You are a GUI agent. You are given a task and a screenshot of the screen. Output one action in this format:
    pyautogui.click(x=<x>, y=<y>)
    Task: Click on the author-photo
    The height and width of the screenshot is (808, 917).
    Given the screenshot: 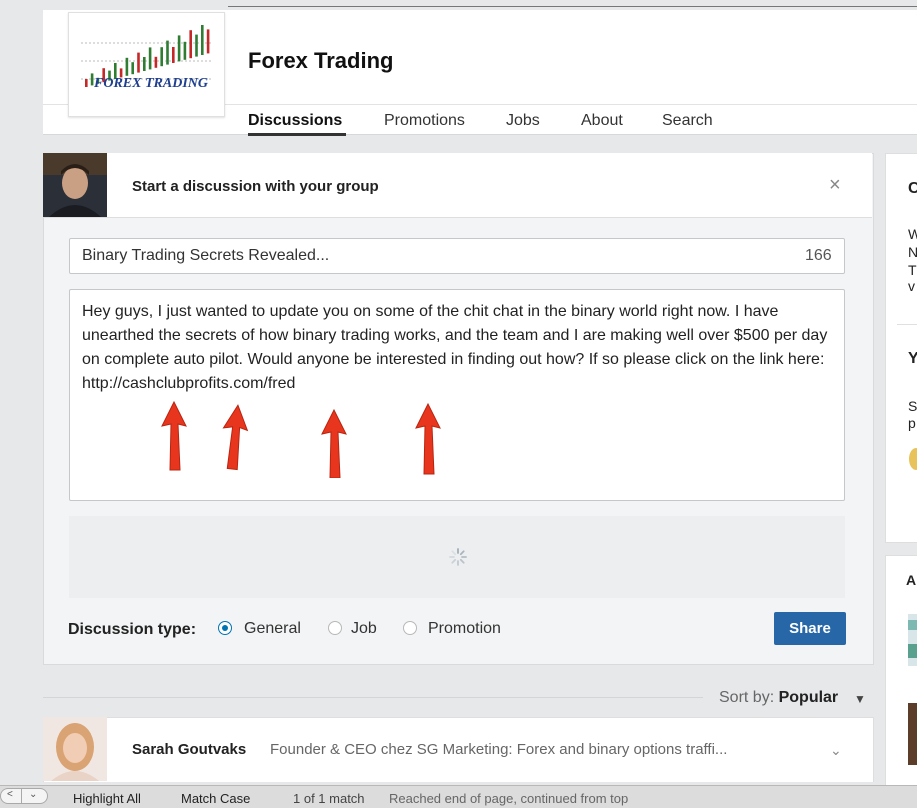 What is the action you would take?
    pyautogui.click(x=75, y=749)
    